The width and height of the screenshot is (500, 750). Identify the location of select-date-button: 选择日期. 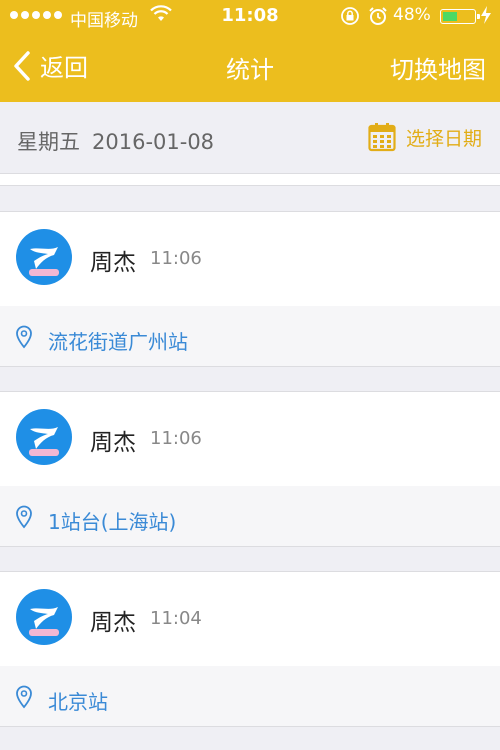
(425, 137).